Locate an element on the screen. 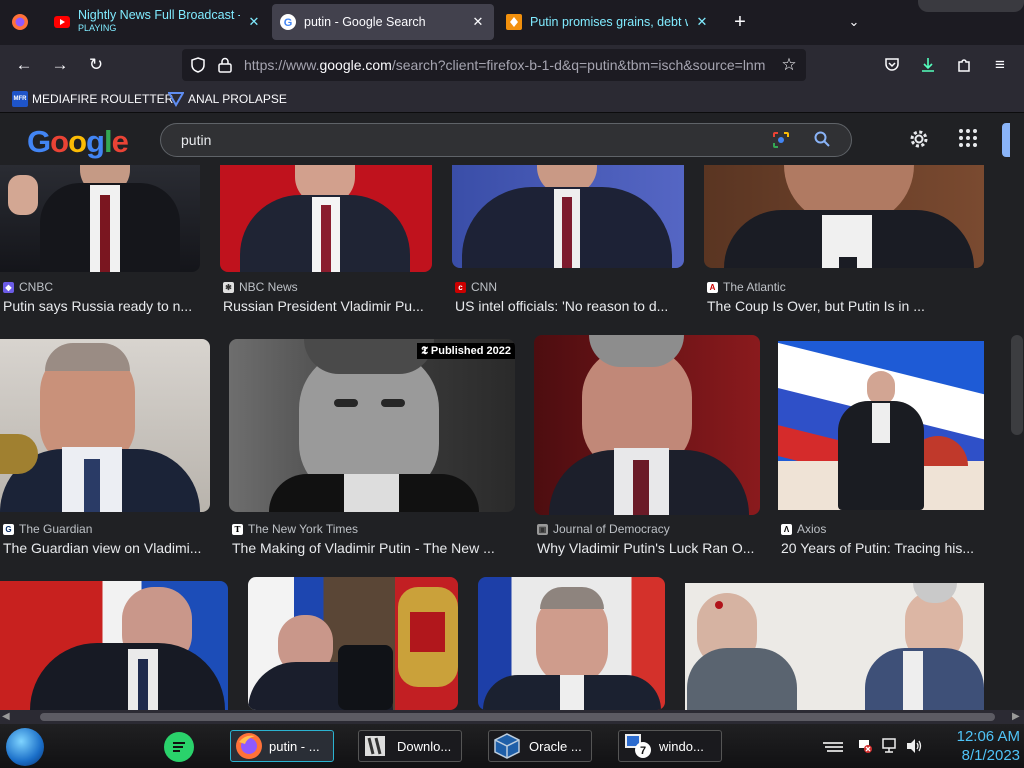 This screenshot has width=1024, height=768. mediafire-icon: MFR is located at coordinates (20, 99).